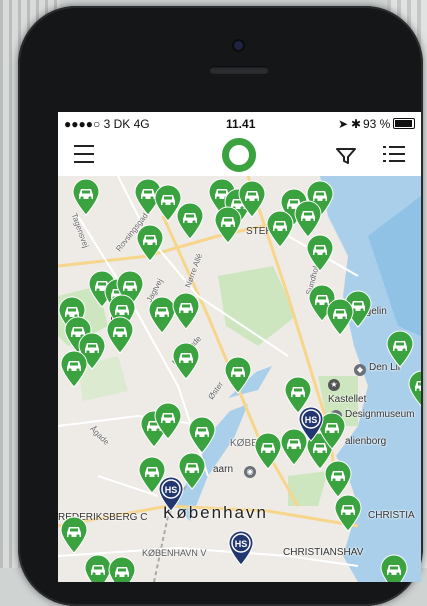 Image resolution: width=427 pixels, height=606 pixels. What do you see at coordinates (347, 399) in the screenshot?
I see `map-label-kastellet: Kastellet` at bounding box center [347, 399].